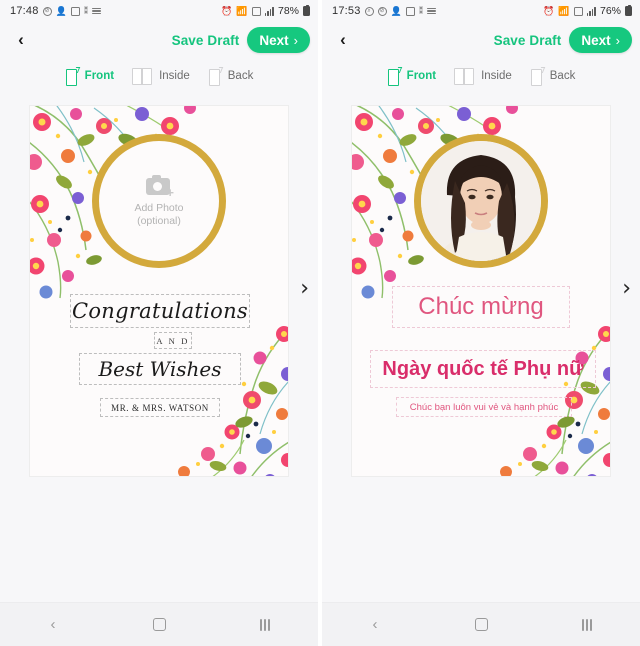  I want to click on card-text-greeting-value: Chúc mừng, so click(481, 306).